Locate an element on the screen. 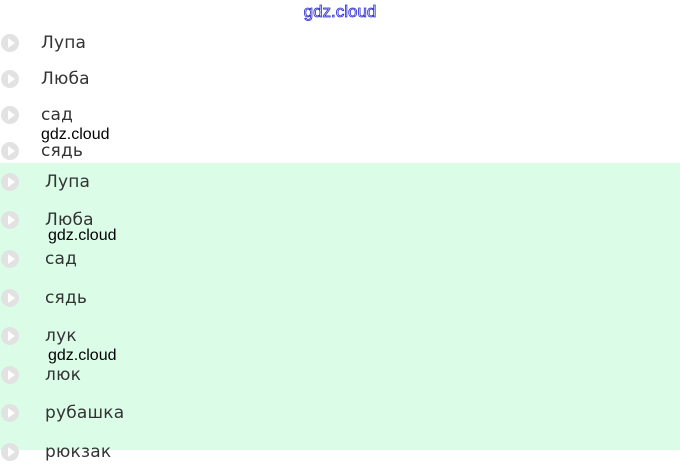 Image resolution: width=680 pixels, height=468 pixels. word-label: рюкзак is located at coordinates (78, 452).